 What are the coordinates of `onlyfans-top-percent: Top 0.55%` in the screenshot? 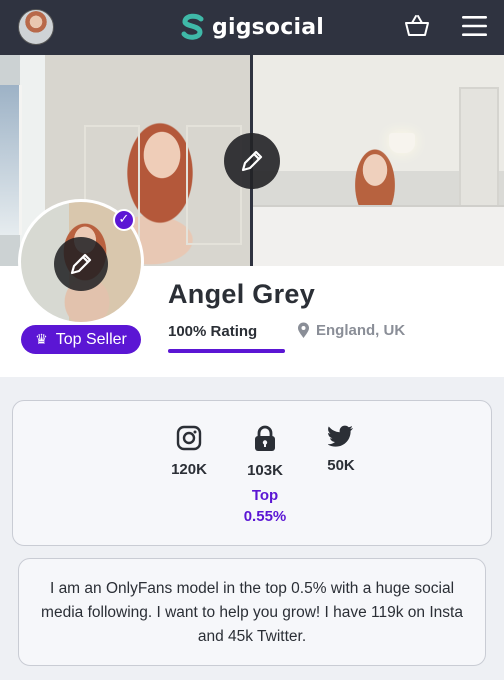 It's located at (265, 506).